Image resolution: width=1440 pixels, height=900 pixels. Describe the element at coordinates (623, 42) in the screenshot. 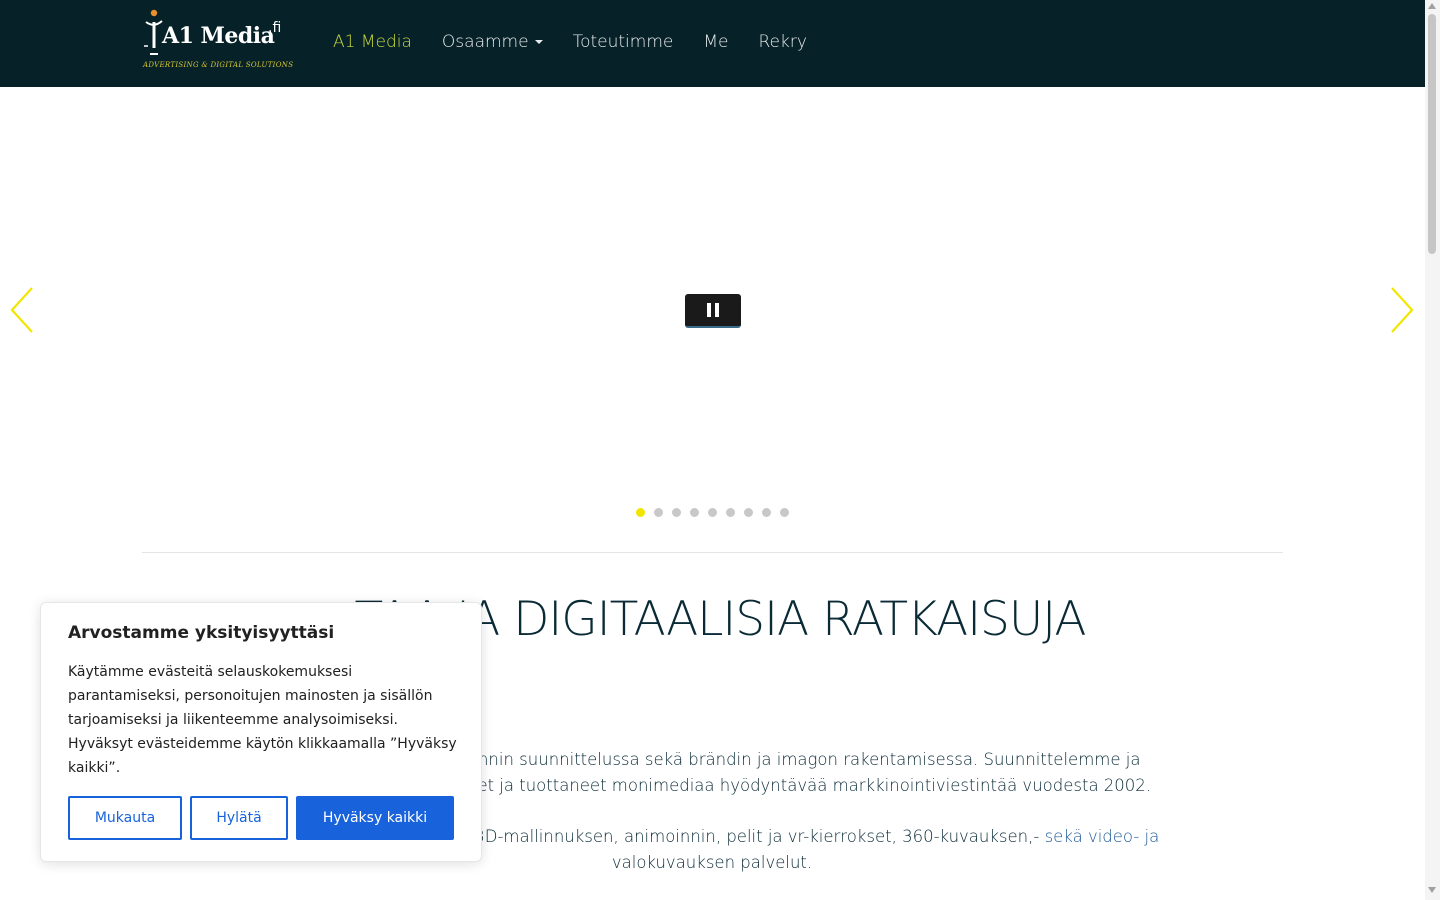

I see `nav-item-toteutimme: Toteutimme` at that location.